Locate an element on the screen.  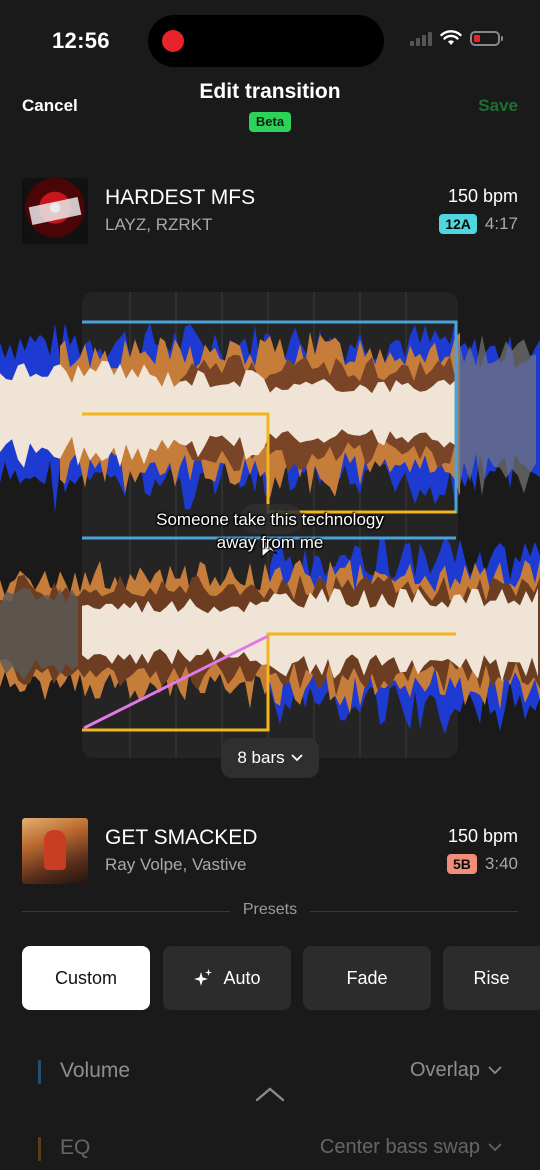
setting-value-dropdown: Overlap is located at coordinates (456, 1070).